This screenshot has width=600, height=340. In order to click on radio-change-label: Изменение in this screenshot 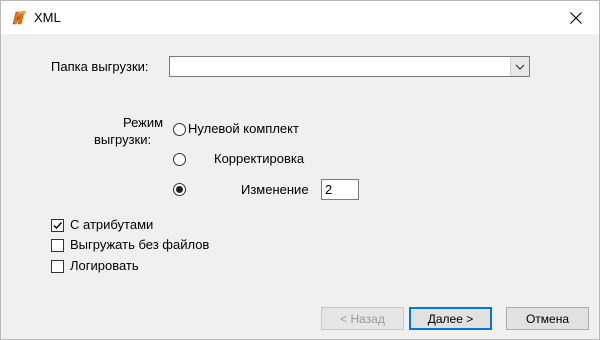, I will do `click(275, 189)`.